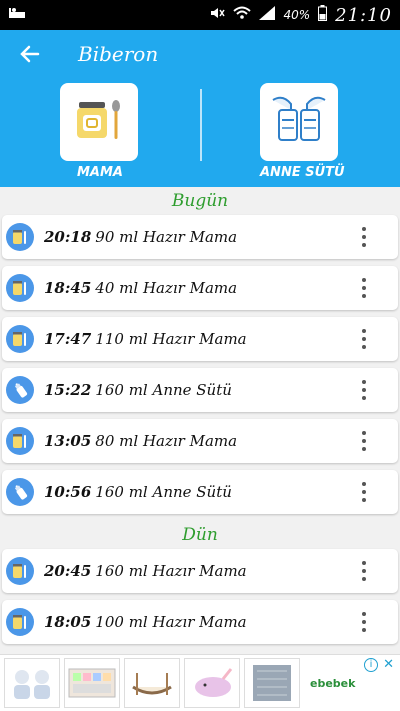 Image resolution: width=400 pixels, height=711 pixels. What do you see at coordinates (363, 15) in the screenshot?
I see `clock: 21:10` at bounding box center [363, 15].